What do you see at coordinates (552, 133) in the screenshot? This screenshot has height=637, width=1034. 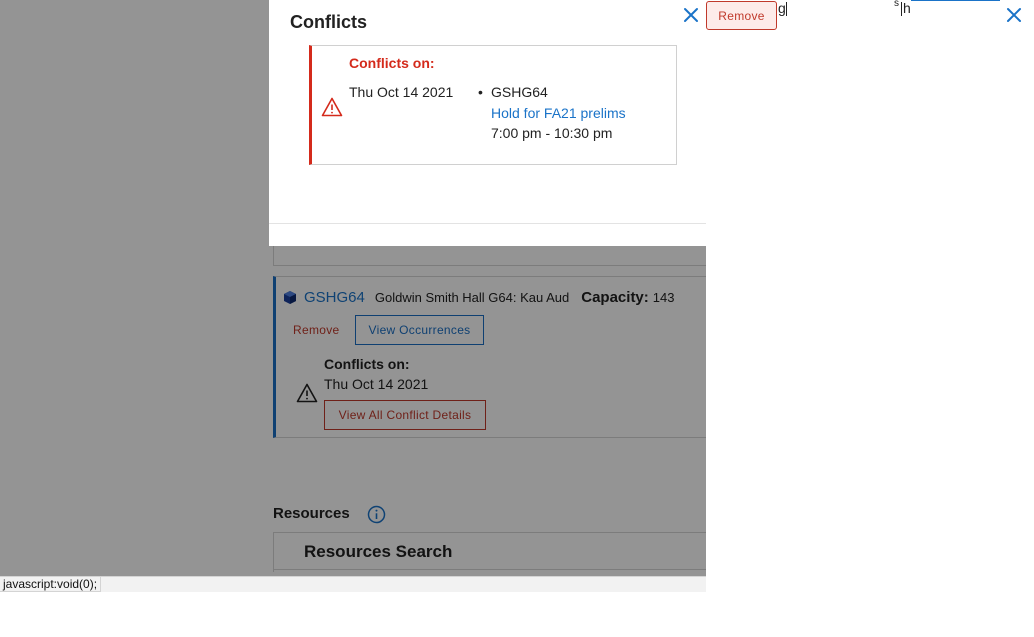 I see `conflict-time-range: 7:00 pm - 10:30 pm` at bounding box center [552, 133].